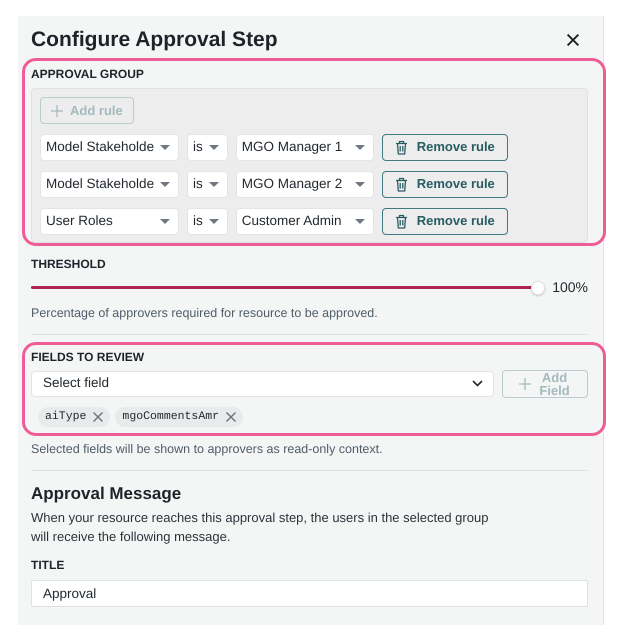  Describe the element at coordinates (69, 263) in the screenshot. I see `section-label: THRESHOLD` at that location.